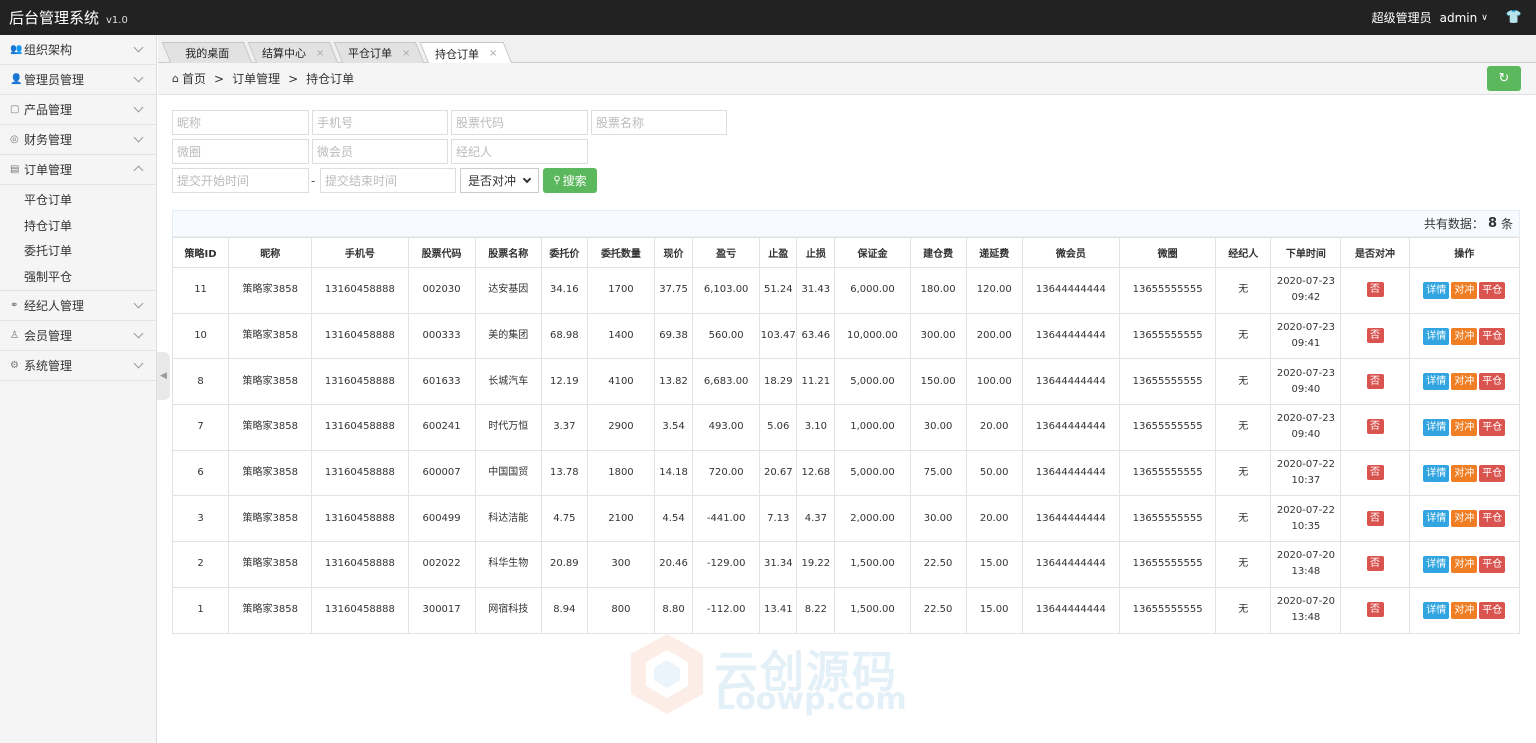  Describe the element at coordinates (564, 252) in the screenshot. I see `column-header: 委托价` at that location.